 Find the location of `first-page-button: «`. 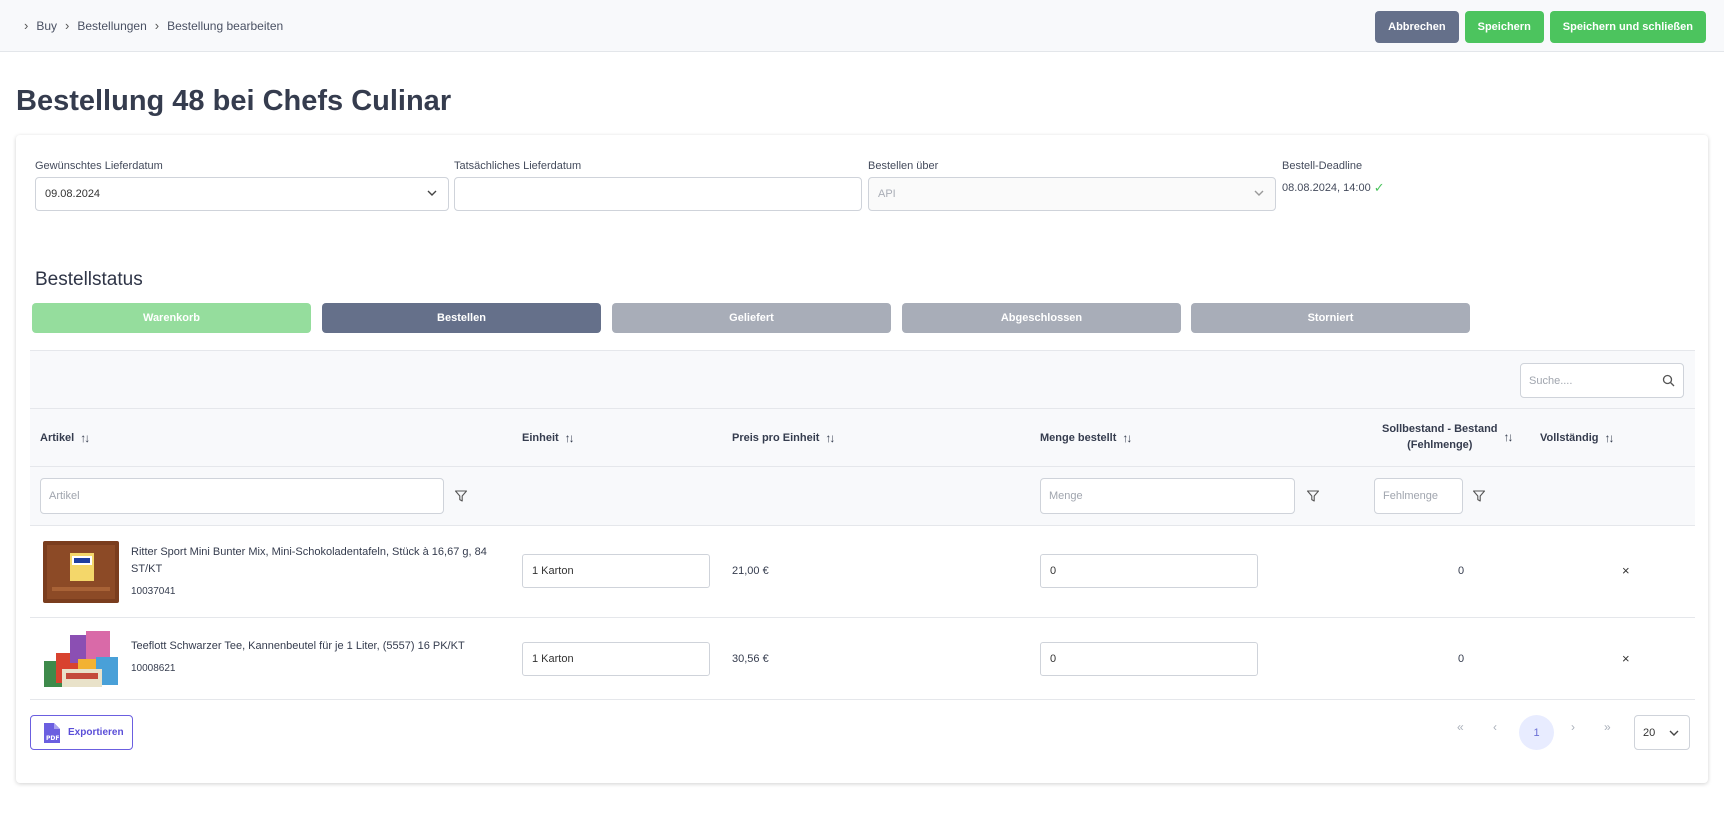

first-page-button: « is located at coordinates (1460, 727).